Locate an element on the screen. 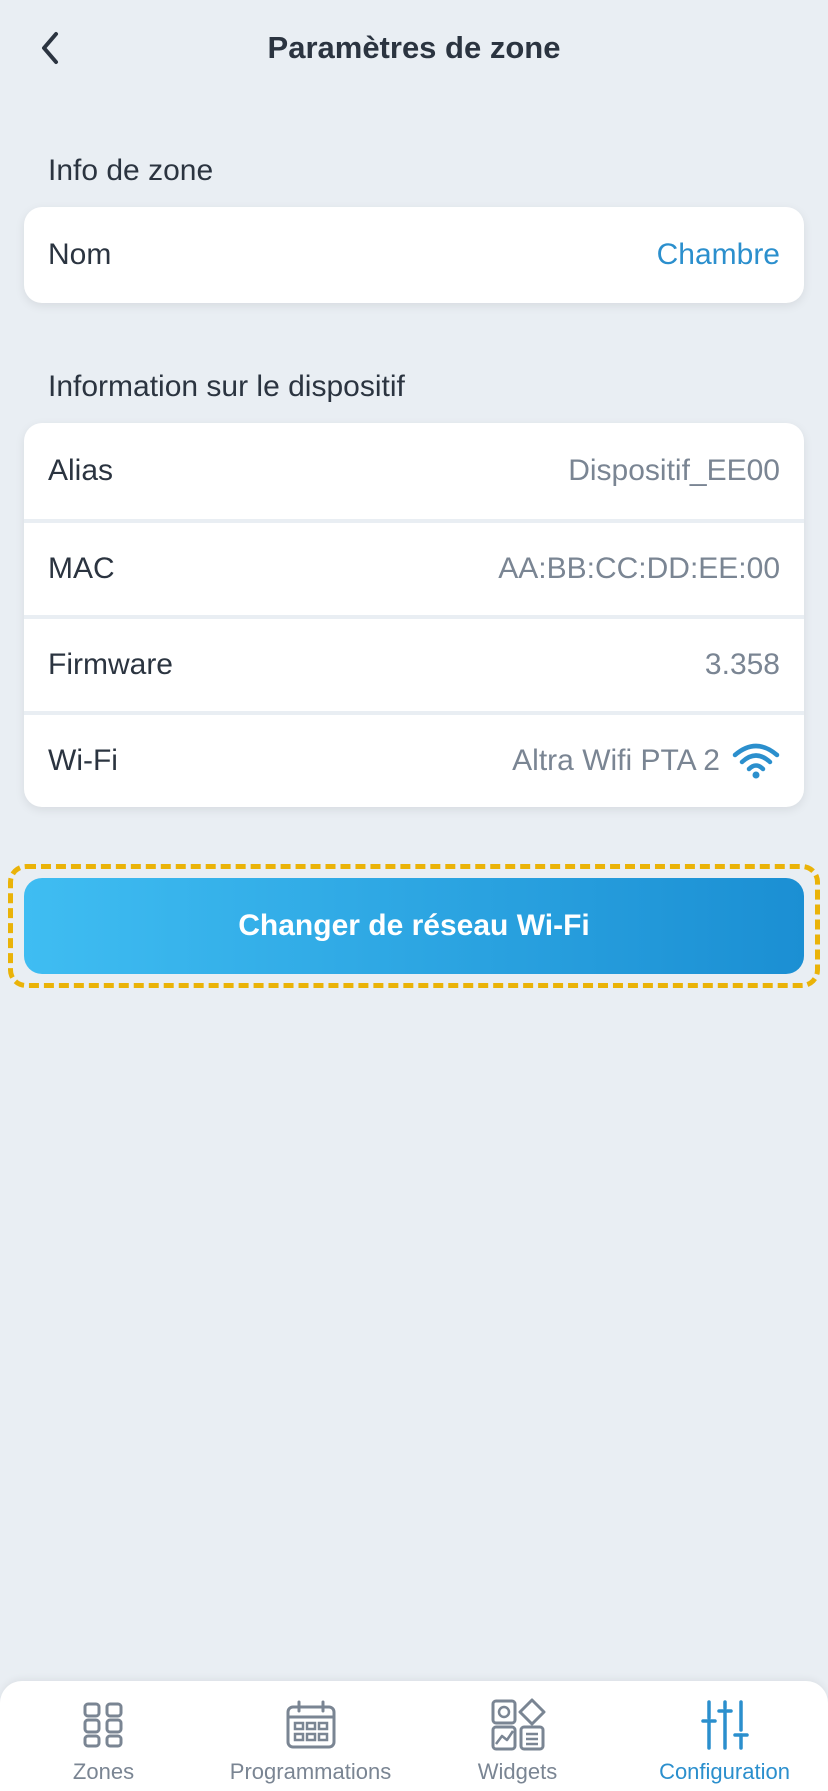  zone-name-label: Nom is located at coordinates (80, 254).